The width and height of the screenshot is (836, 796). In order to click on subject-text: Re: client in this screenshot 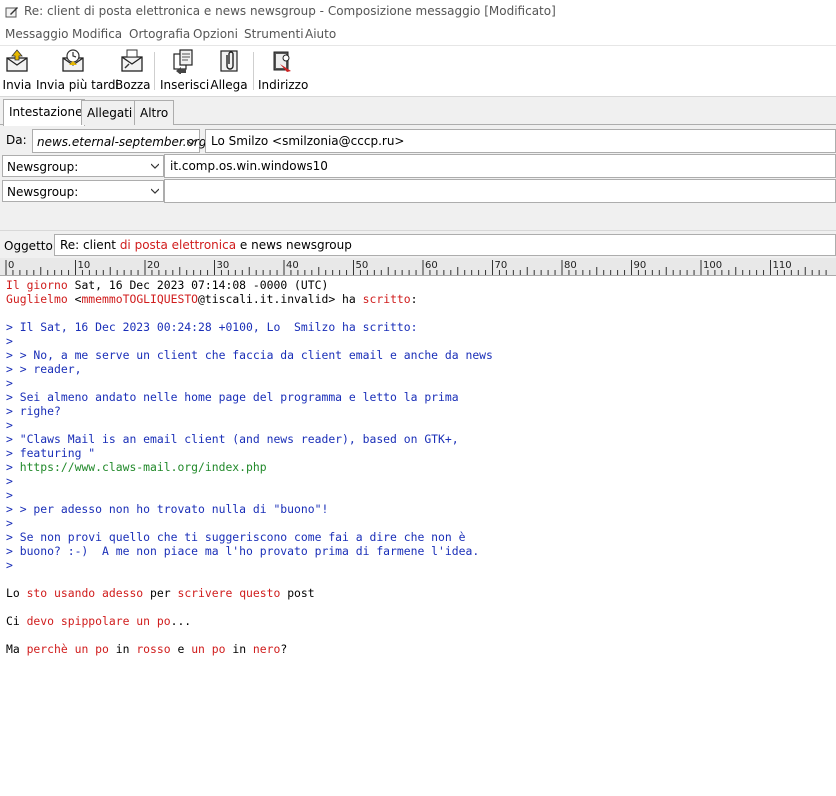, I will do `click(90, 245)`.